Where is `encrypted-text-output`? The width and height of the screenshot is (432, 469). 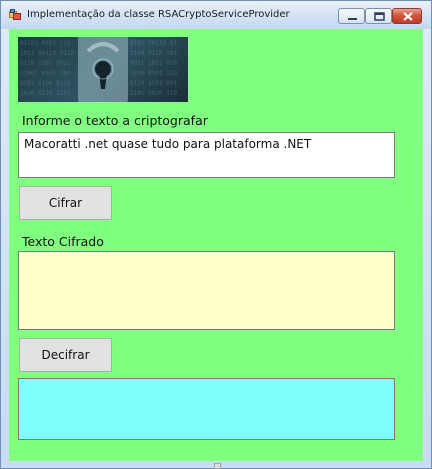 encrypted-text-output is located at coordinates (206, 290).